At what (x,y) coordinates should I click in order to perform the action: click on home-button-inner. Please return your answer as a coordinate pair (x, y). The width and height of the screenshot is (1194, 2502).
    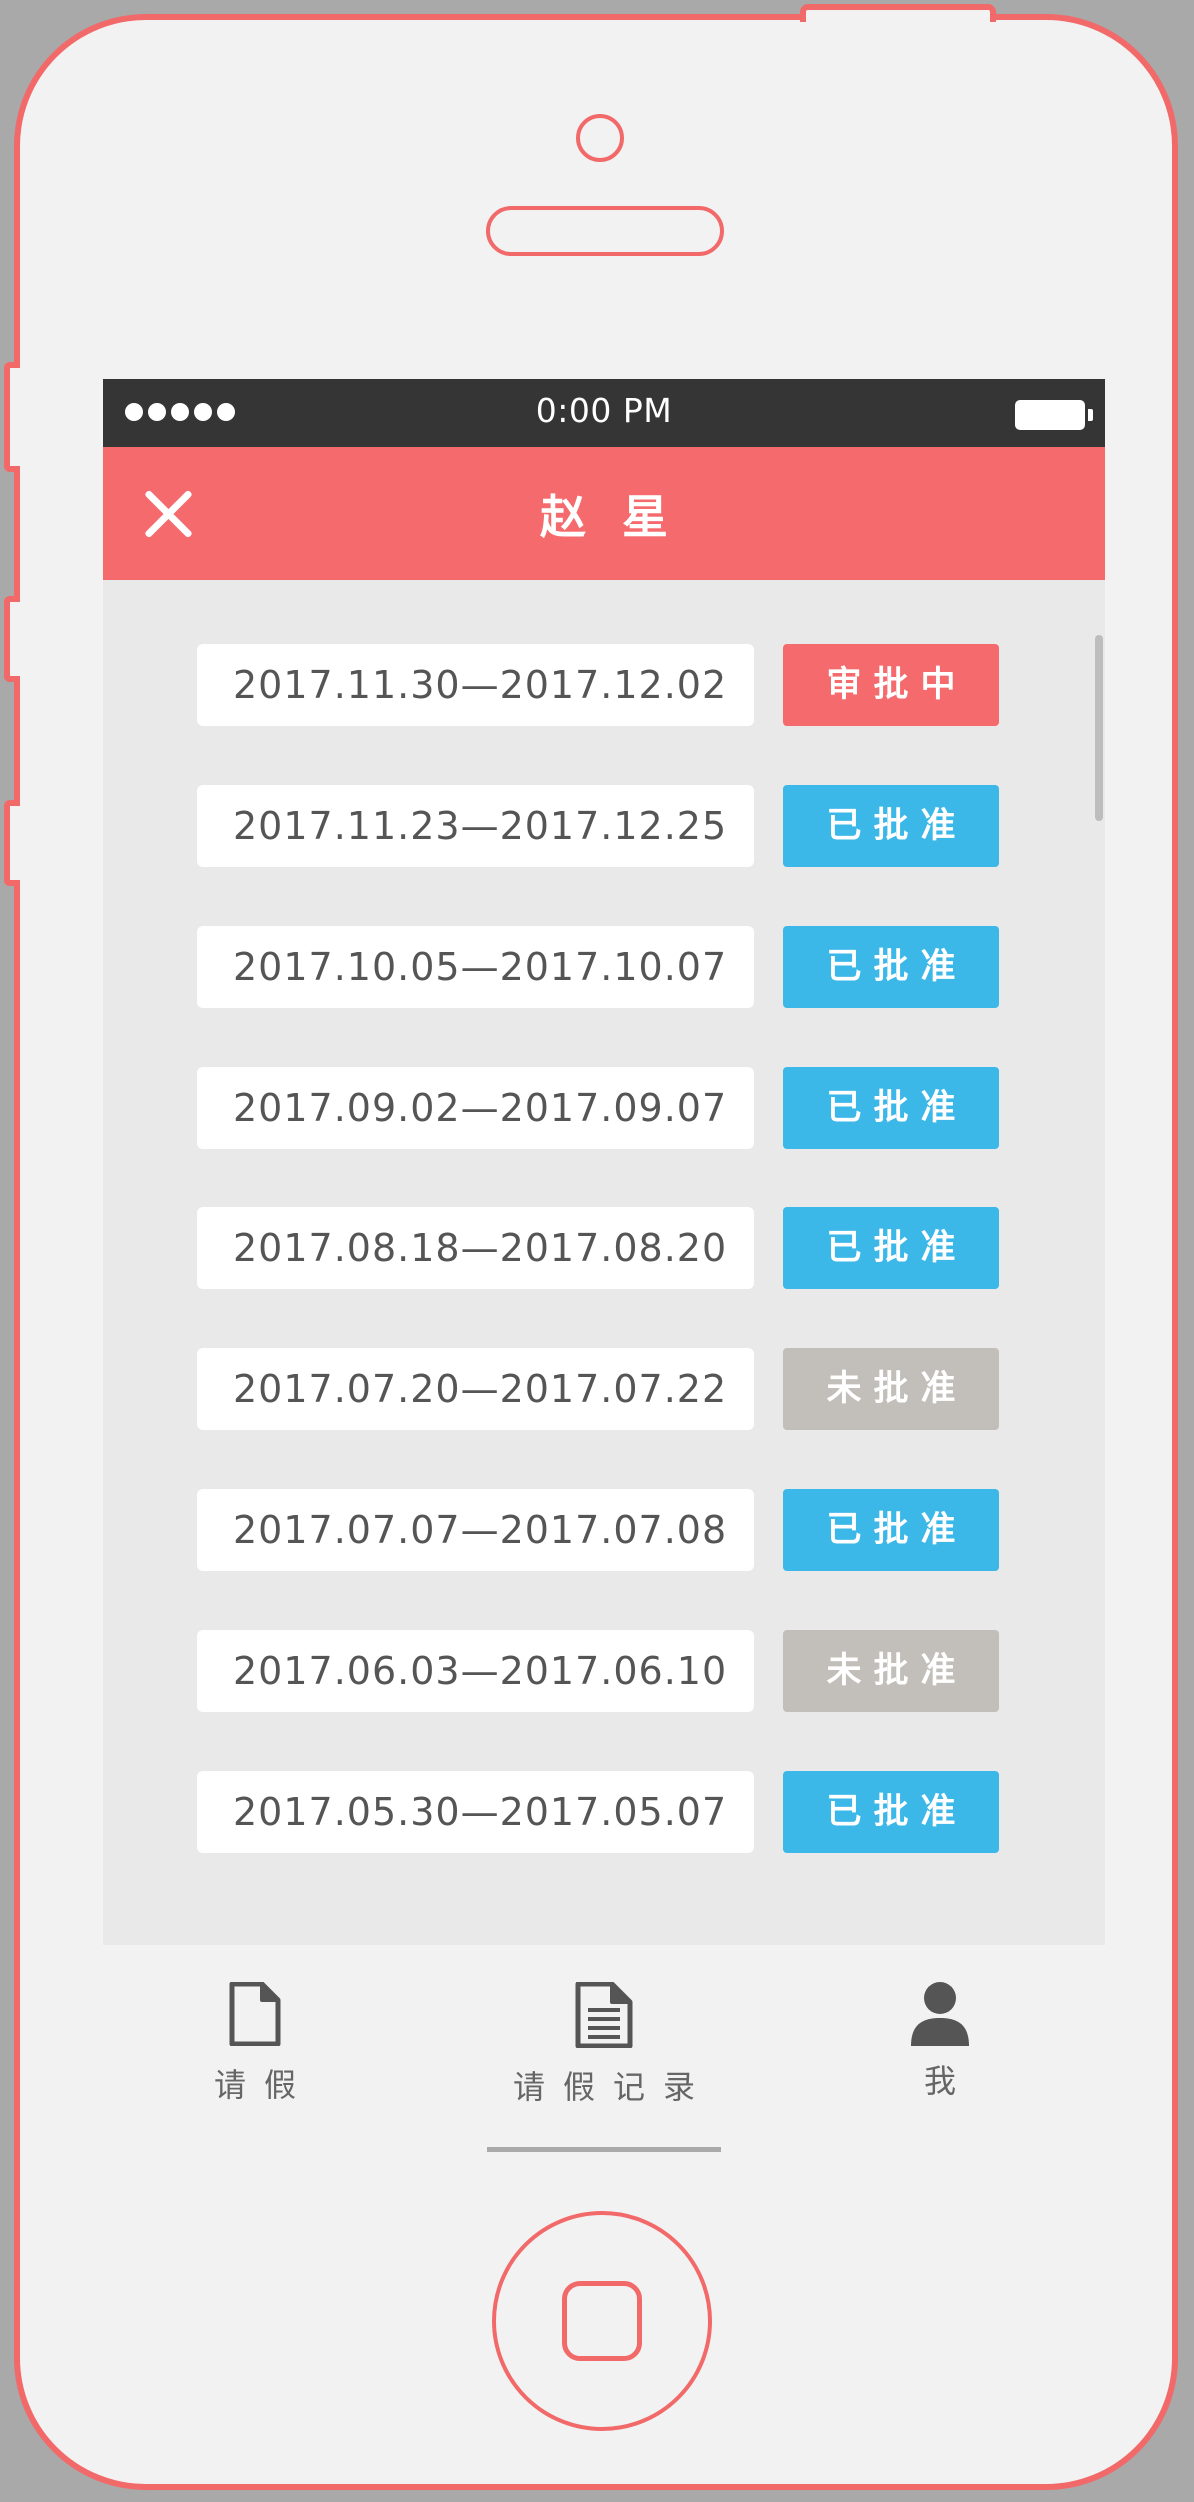
    Looking at the image, I should click on (602, 2321).